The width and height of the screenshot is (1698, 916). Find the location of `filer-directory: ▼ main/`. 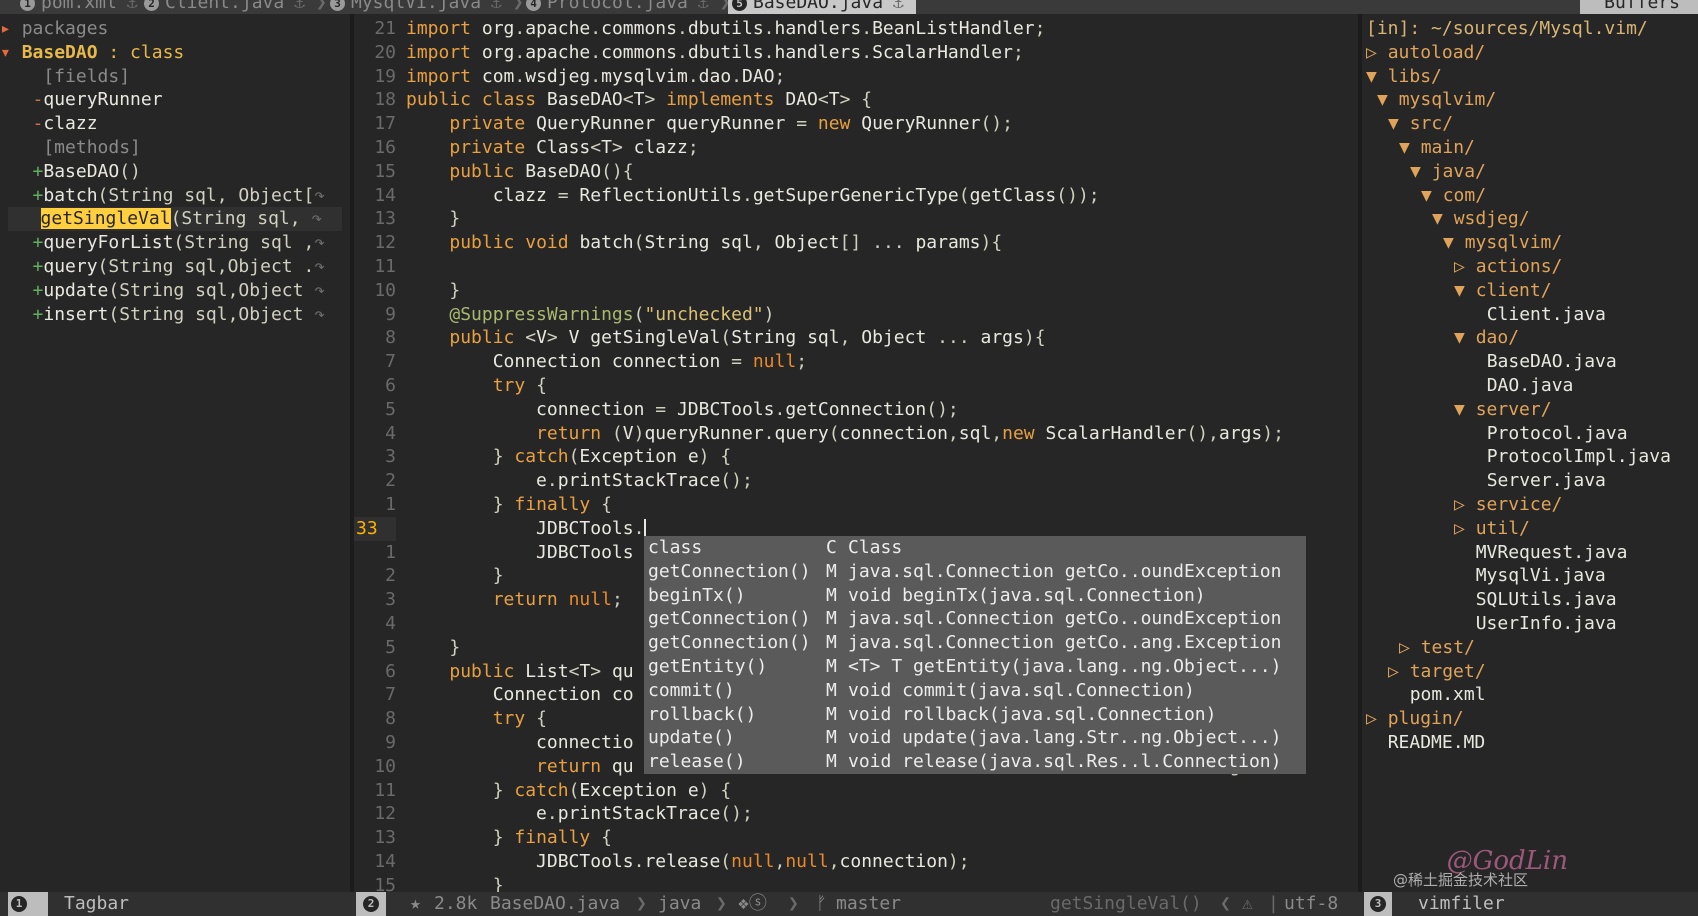

filer-directory: ▼ main/ is located at coordinates (1437, 148).